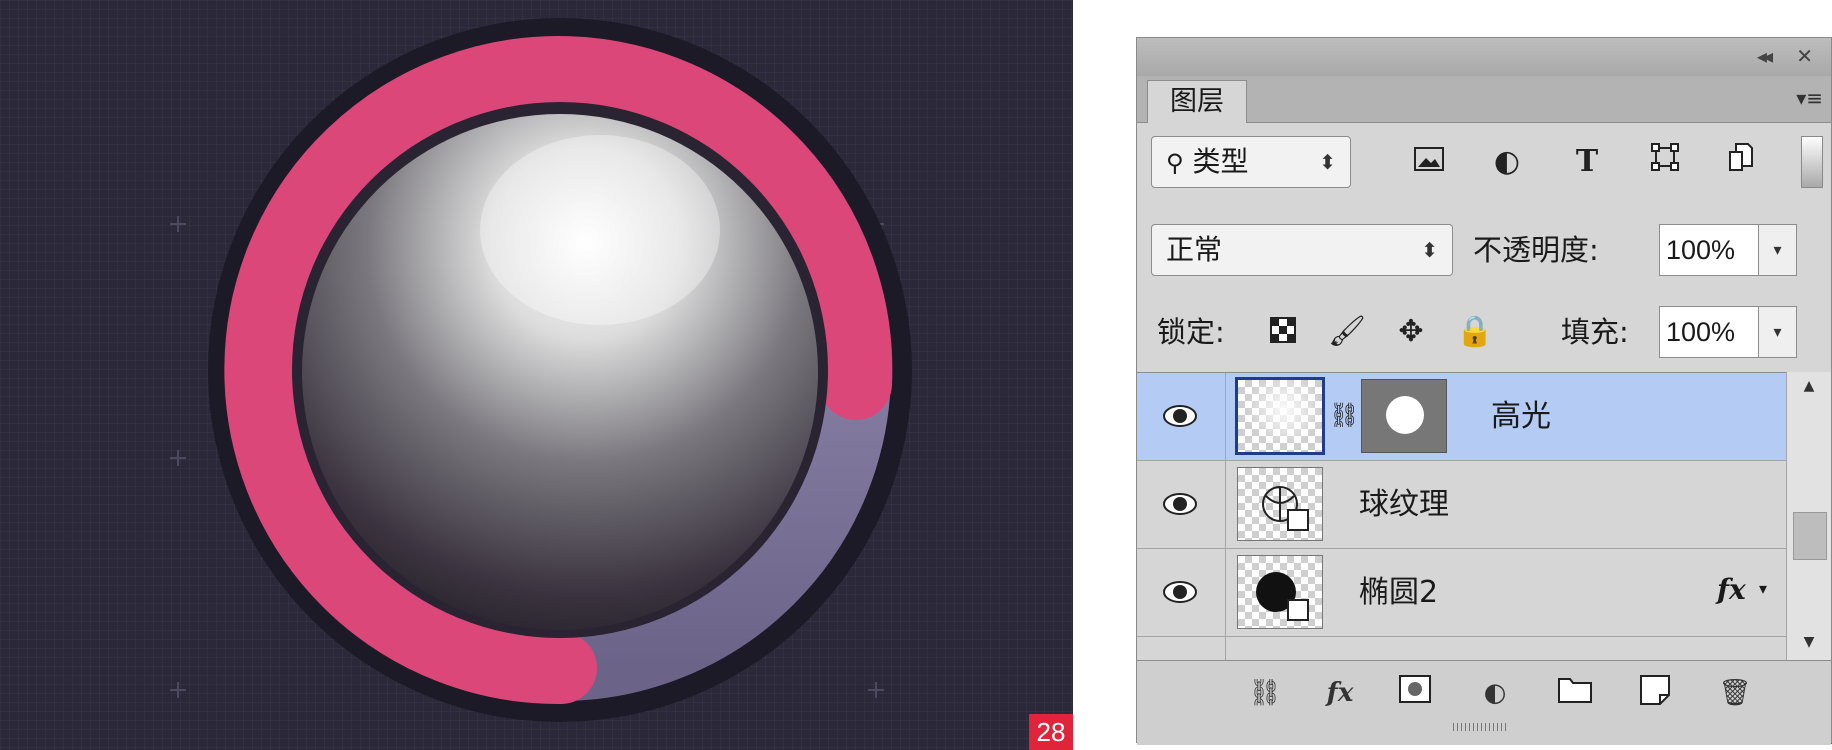 The image size is (1832, 750). What do you see at coordinates (1741, 162) in the screenshot?
I see `smart-object-filter-icon` at bounding box center [1741, 162].